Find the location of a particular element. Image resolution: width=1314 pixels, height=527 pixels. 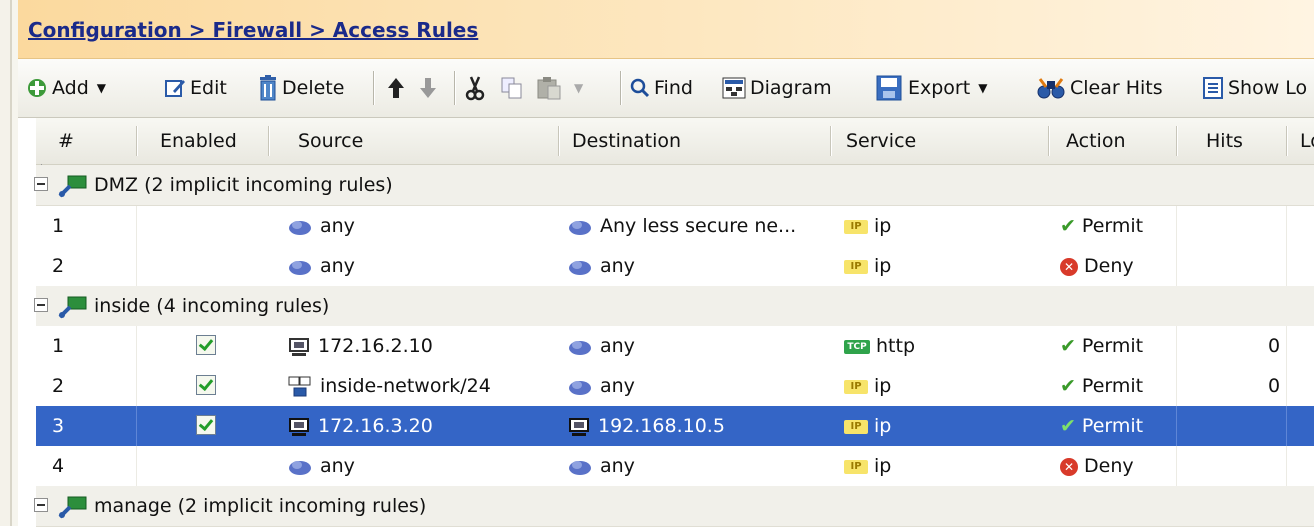

table-row: 1 172.16.2.10 any TCP http ✔ Permit 0 is located at coordinates (675, 346).